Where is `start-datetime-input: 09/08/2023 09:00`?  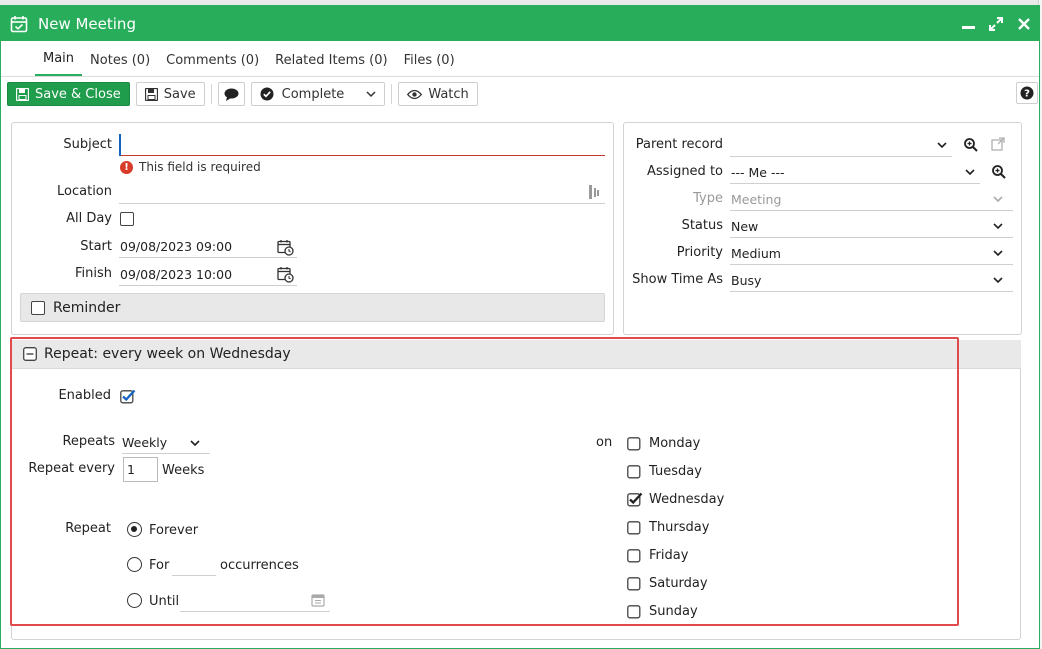
start-datetime-input: 09/08/2023 09:00 is located at coordinates (208, 247).